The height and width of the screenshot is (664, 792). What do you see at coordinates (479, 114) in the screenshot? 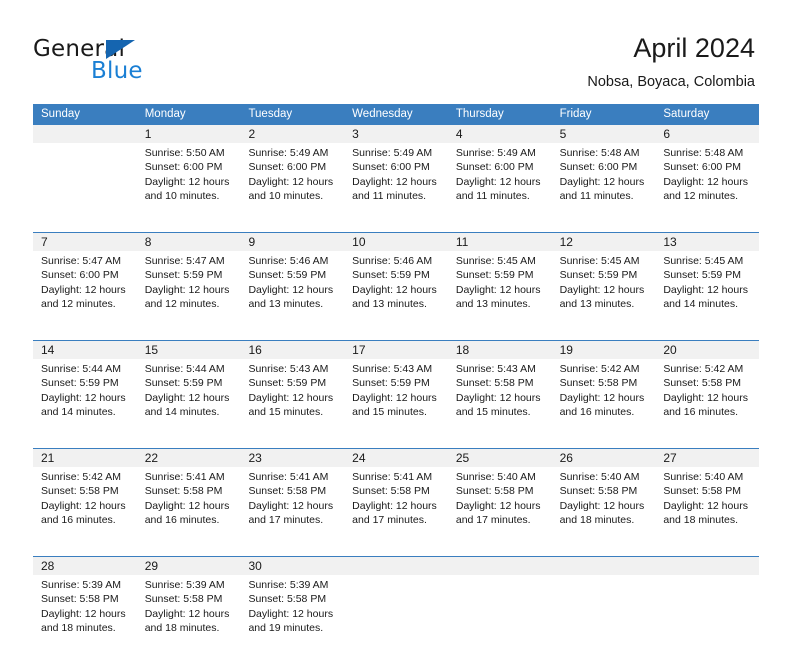
I see `weekday-header-thursday: Thursday` at bounding box center [479, 114].